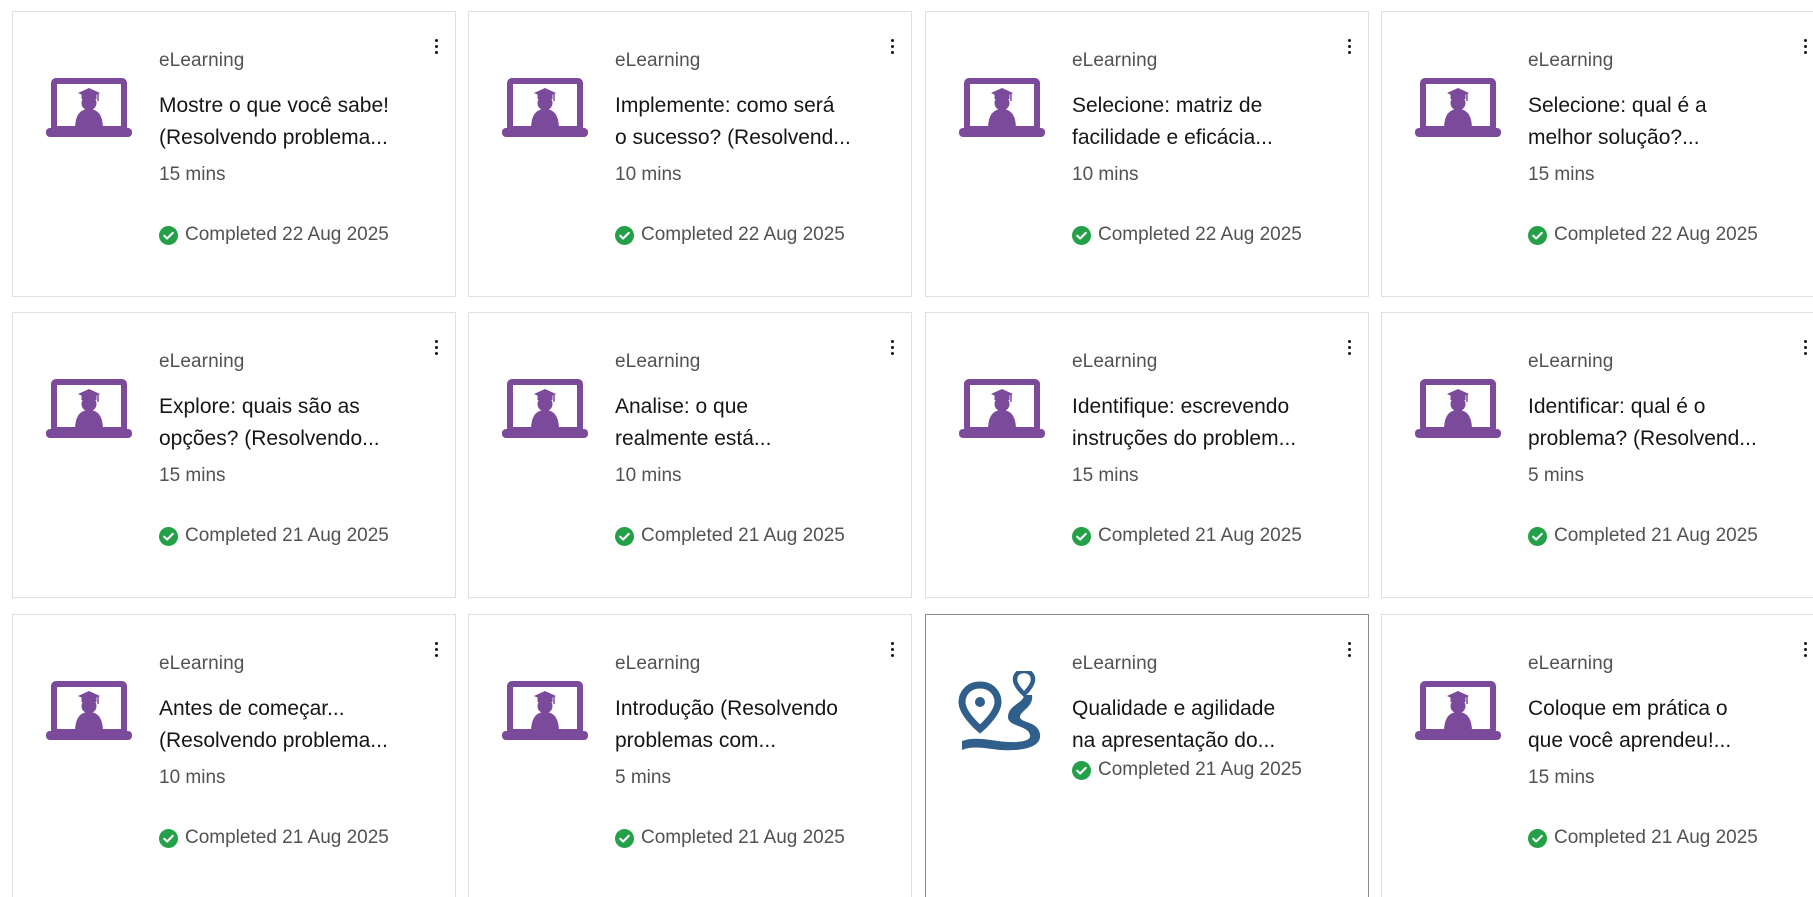 This screenshot has height=897, width=1813. What do you see at coordinates (1556, 475) in the screenshot?
I see `card-duration: 5 mins` at bounding box center [1556, 475].